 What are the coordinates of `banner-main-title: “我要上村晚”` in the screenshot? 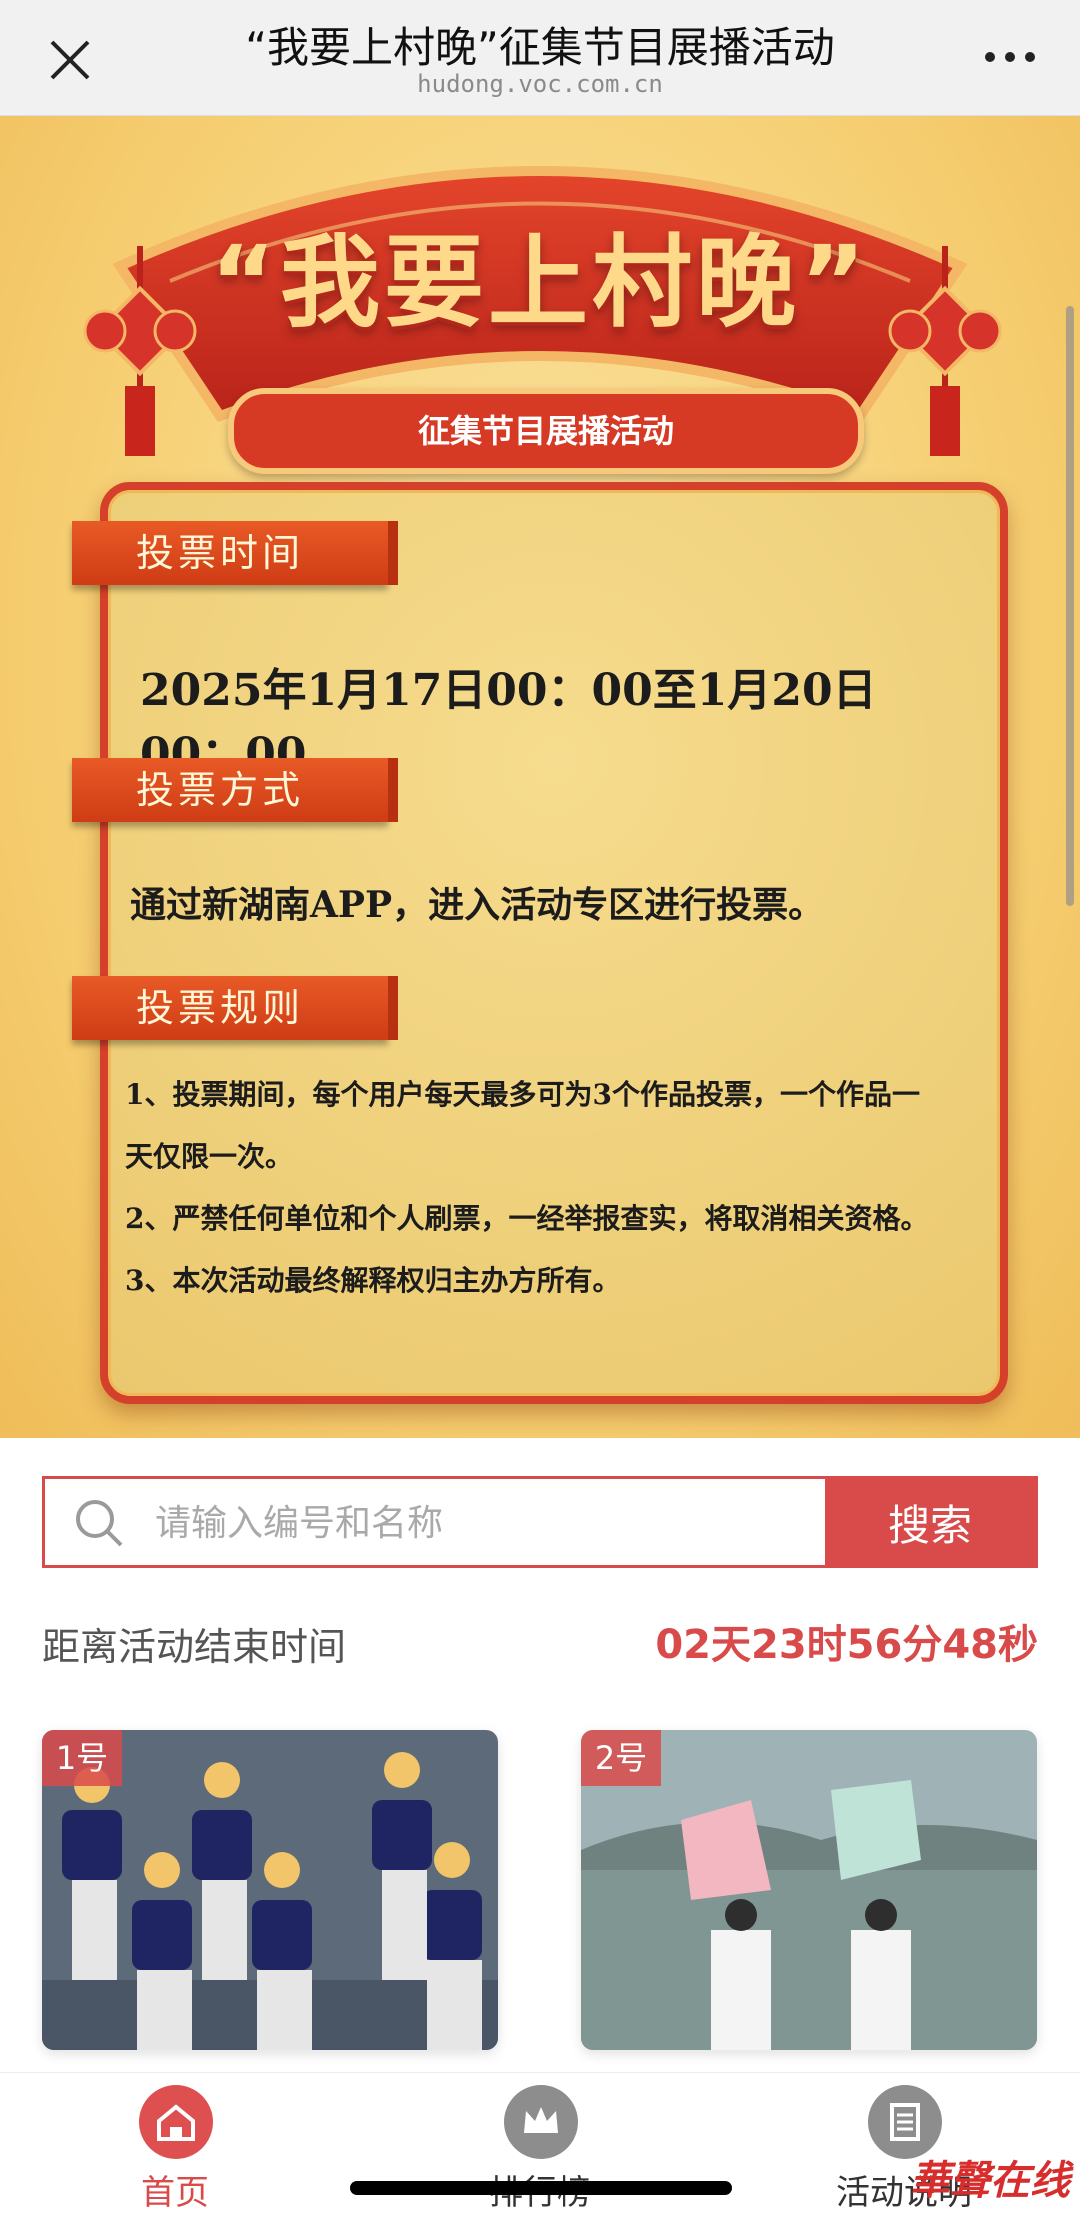 It's located at (540, 282).